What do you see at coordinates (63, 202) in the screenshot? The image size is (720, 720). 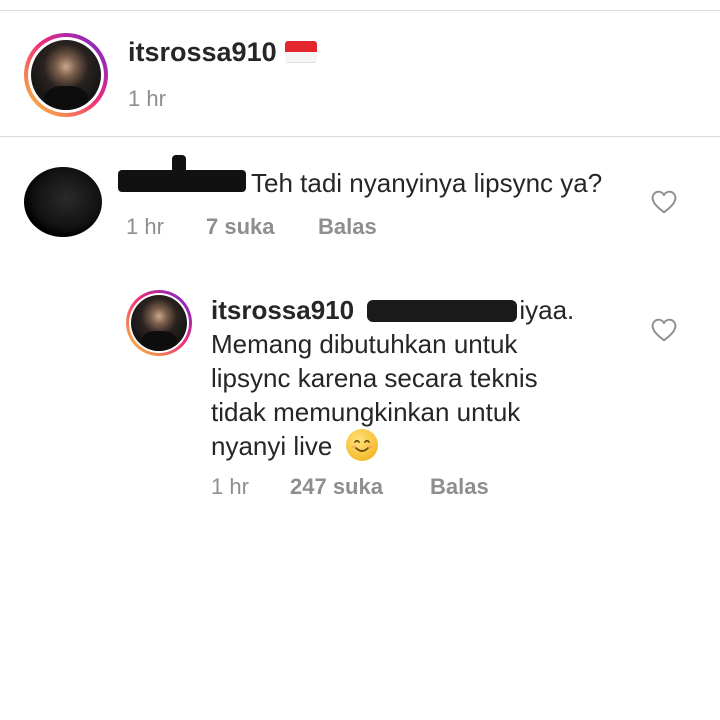 I see `commenter-avatar-redacted` at bounding box center [63, 202].